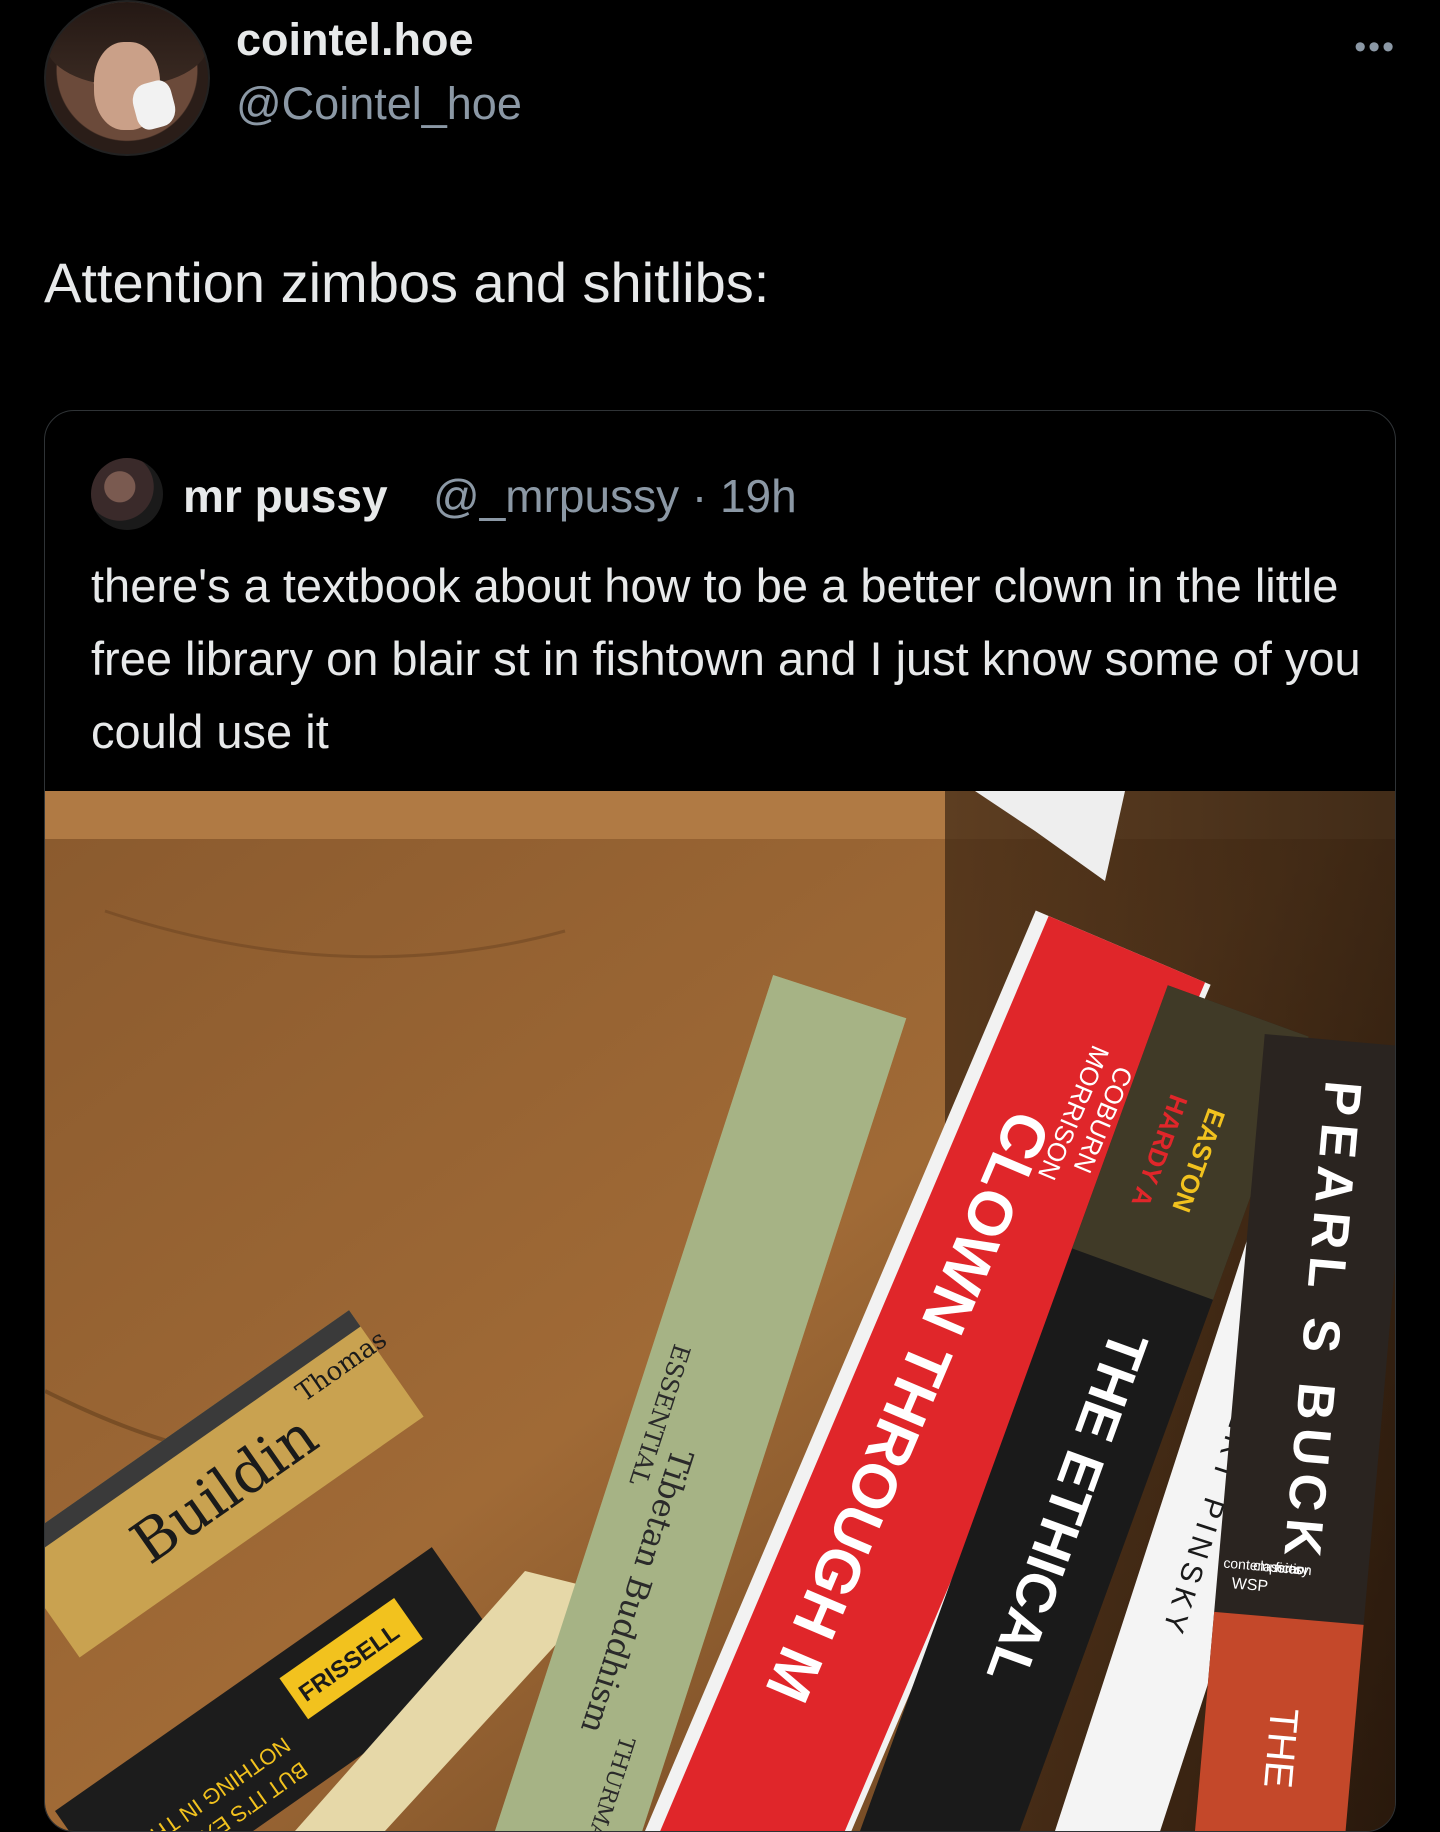  What do you see at coordinates (379, 104) in the screenshot?
I see `author-handle: @Cointel_hoe` at bounding box center [379, 104].